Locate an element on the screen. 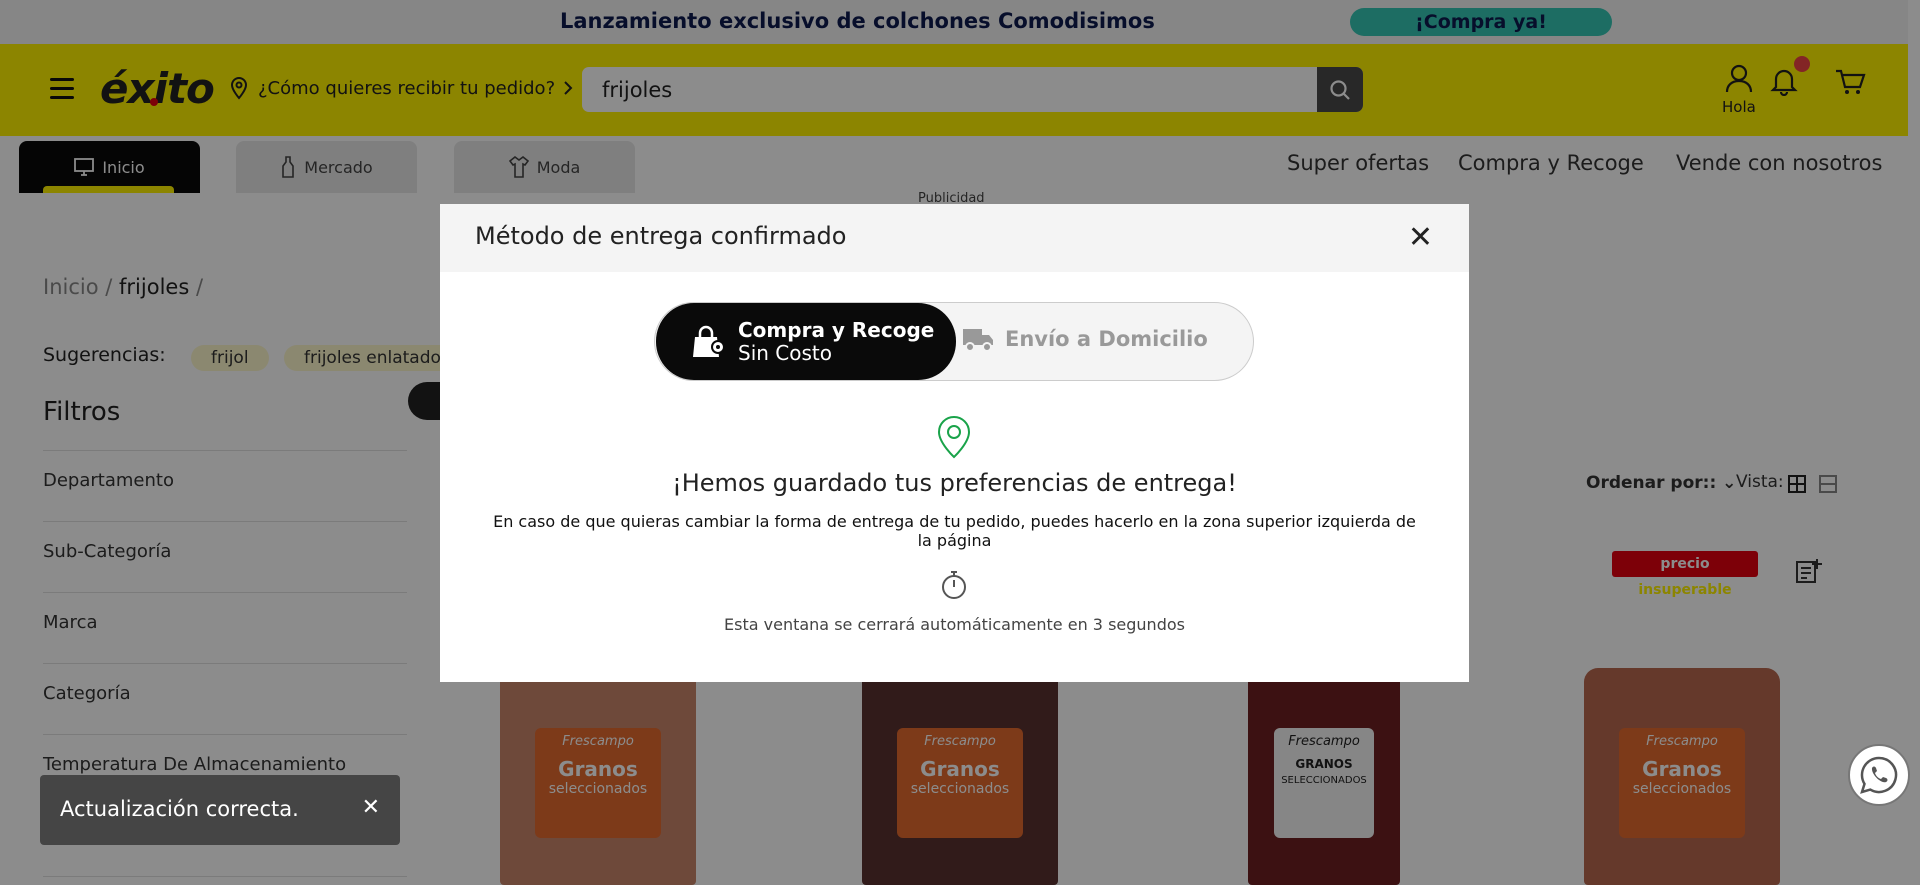 This screenshot has width=1920, height=885. option-compra-recoge: Compra y Recoge Sin Costo is located at coordinates (806, 341).